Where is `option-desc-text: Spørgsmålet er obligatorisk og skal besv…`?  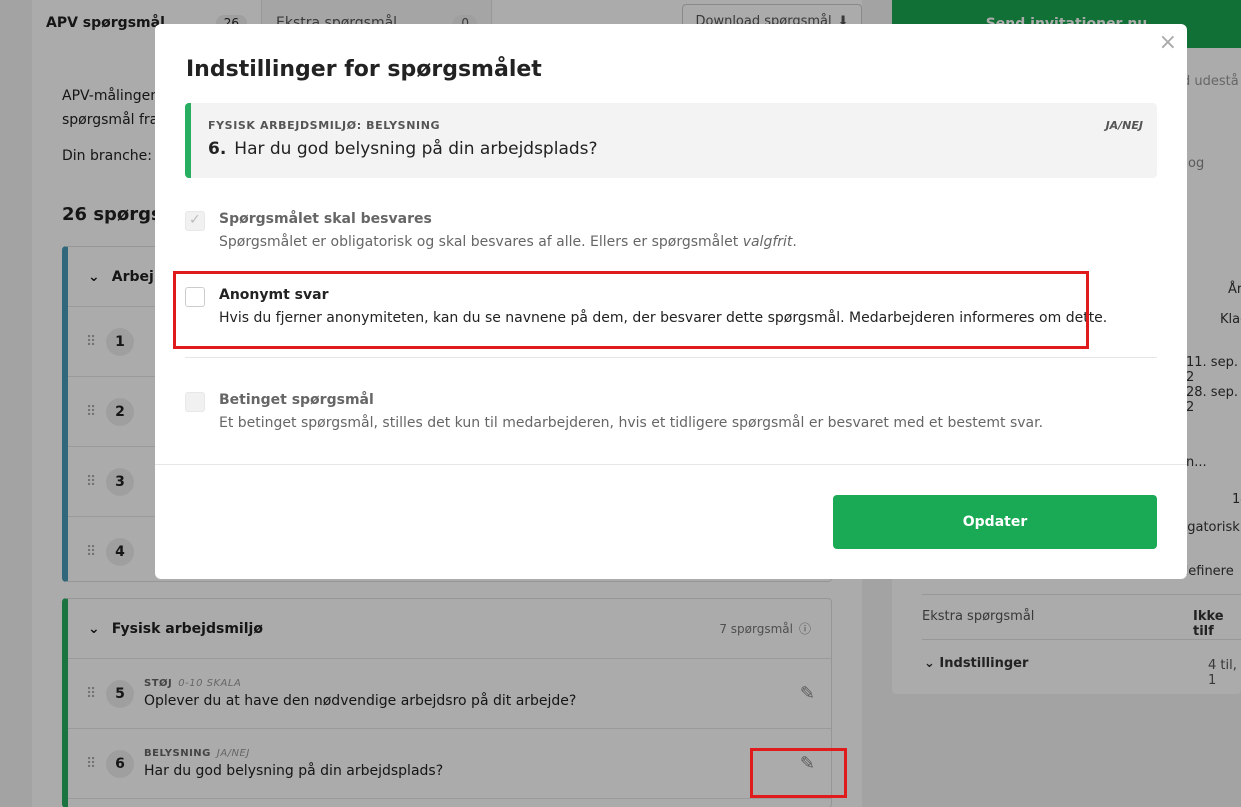 option-desc-text: Spørgsmålet er obligatorisk og skal besv… is located at coordinates (481, 242).